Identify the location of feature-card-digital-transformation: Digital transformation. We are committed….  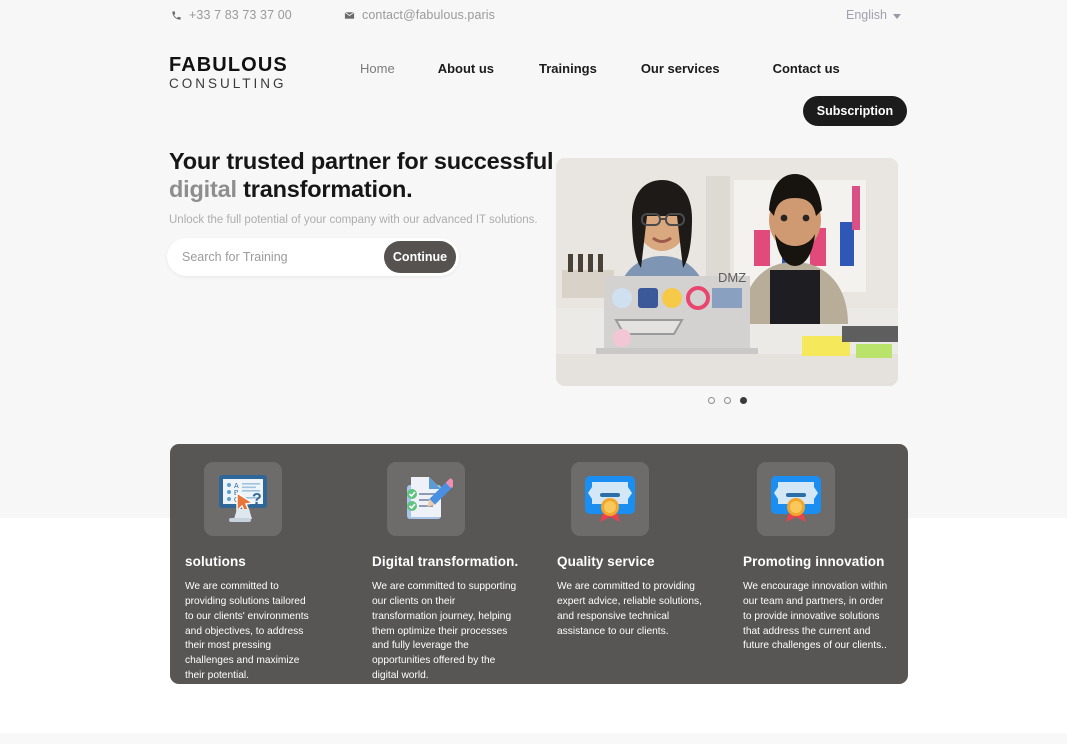
(452, 573).